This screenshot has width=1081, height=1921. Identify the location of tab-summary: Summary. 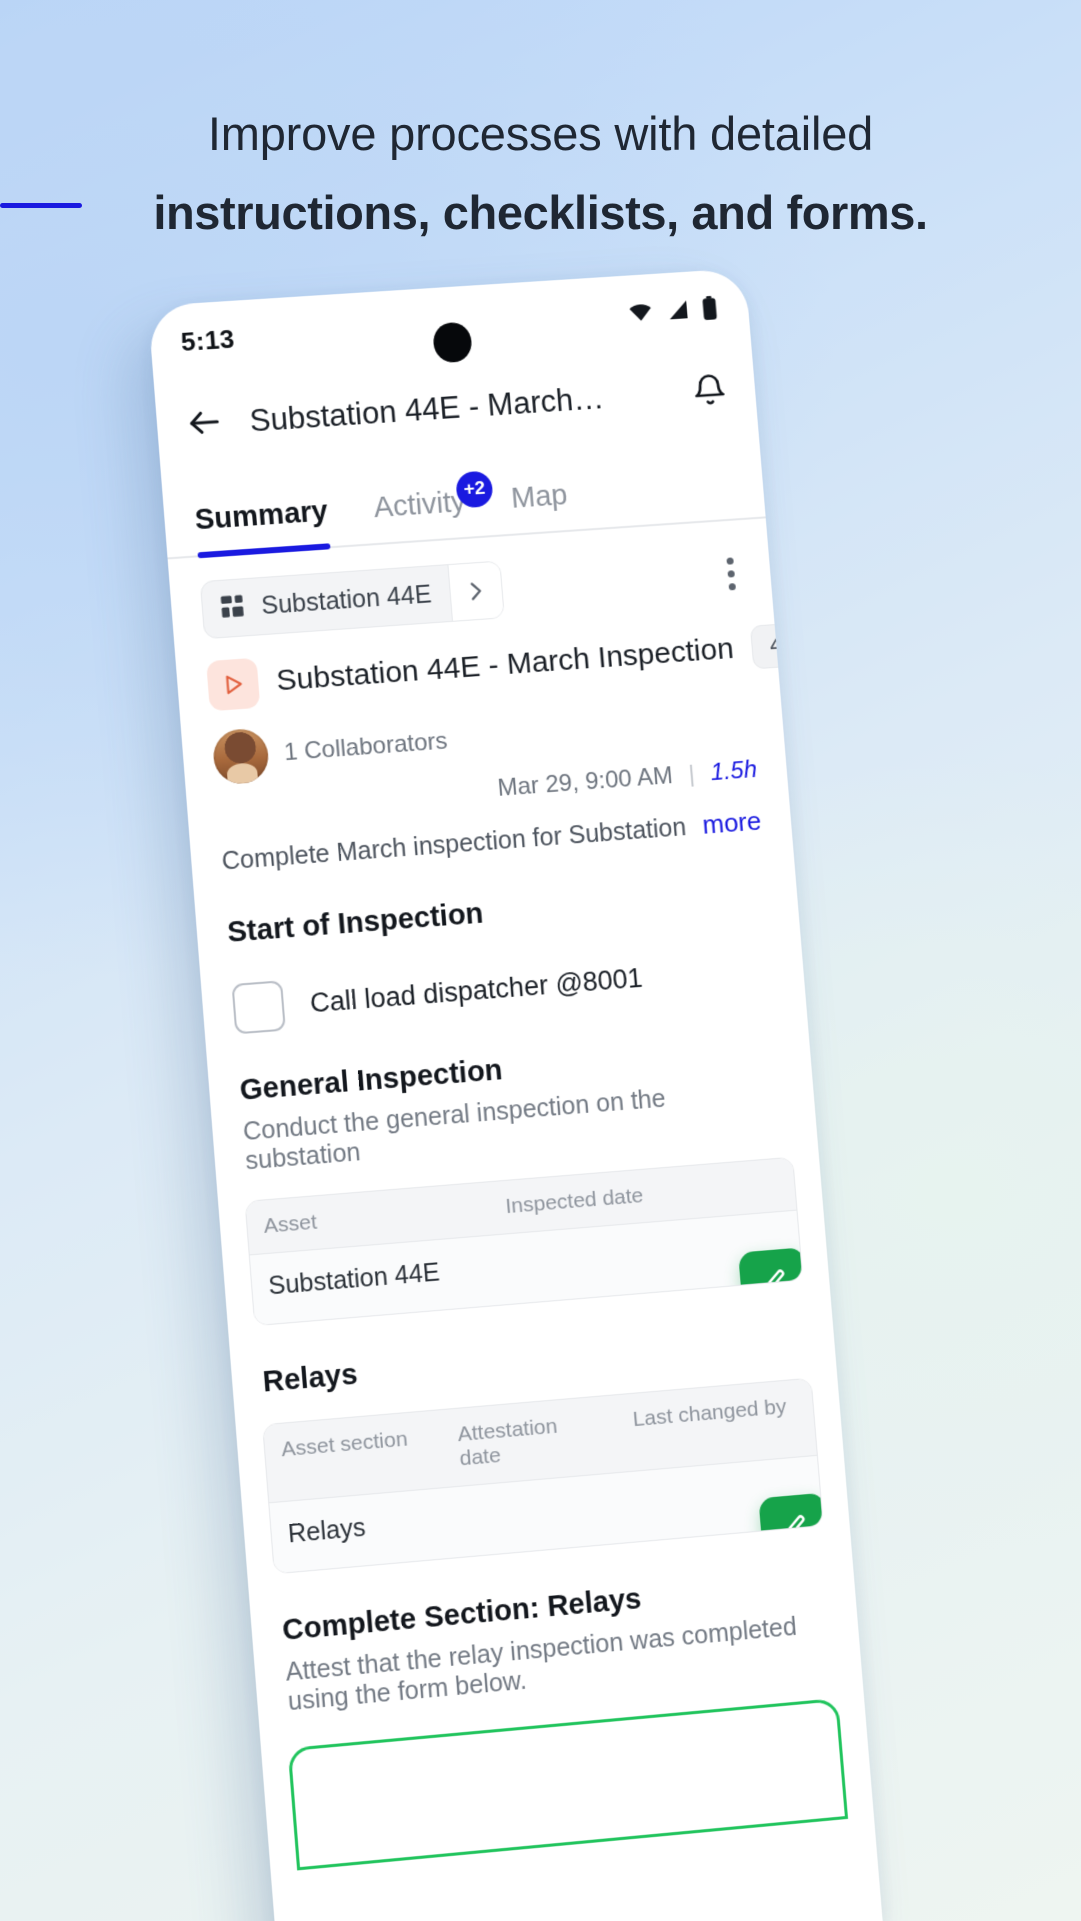
(262, 525).